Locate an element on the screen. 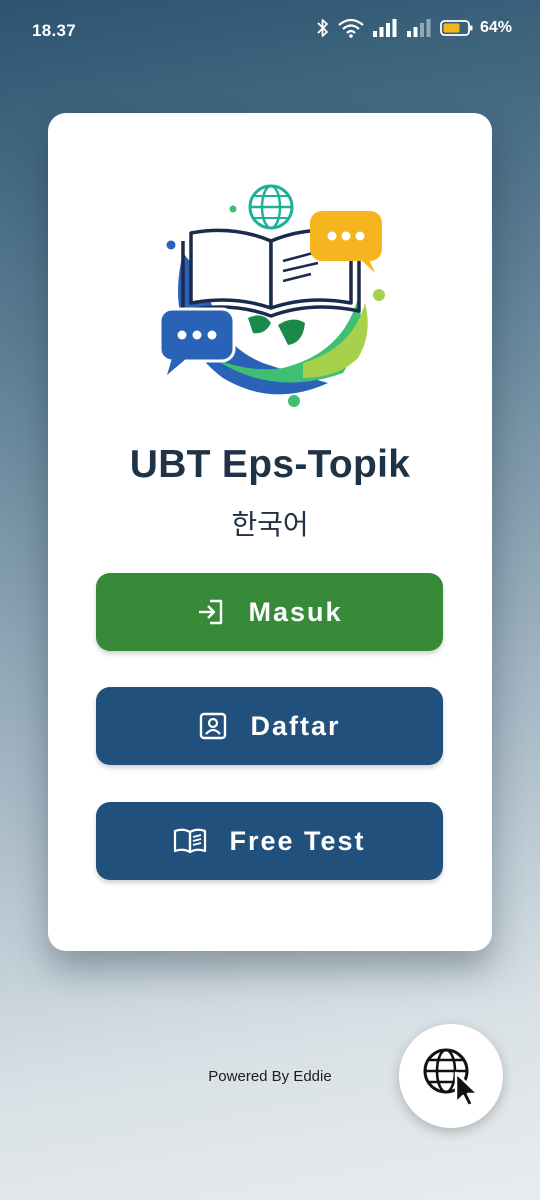 The height and width of the screenshot is (1200, 540). language-fab is located at coordinates (451, 1076).